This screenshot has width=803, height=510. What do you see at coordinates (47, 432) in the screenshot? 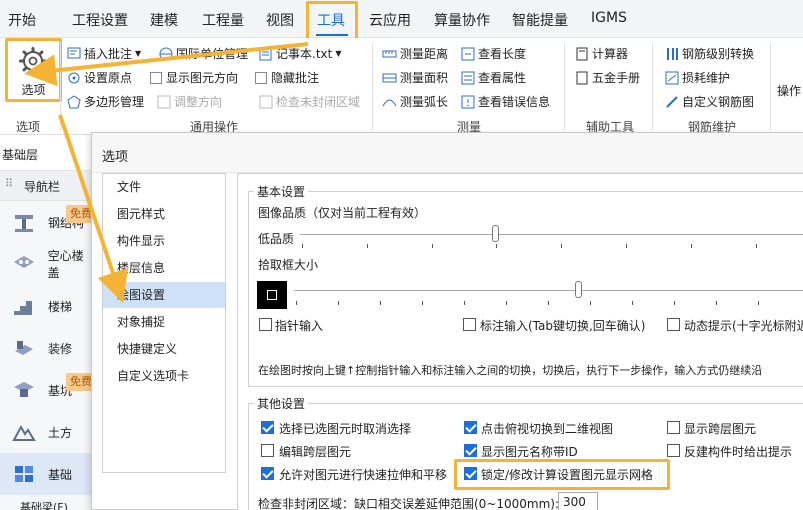
I see `nav-item-earthwork: 土方` at bounding box center [47, 432].